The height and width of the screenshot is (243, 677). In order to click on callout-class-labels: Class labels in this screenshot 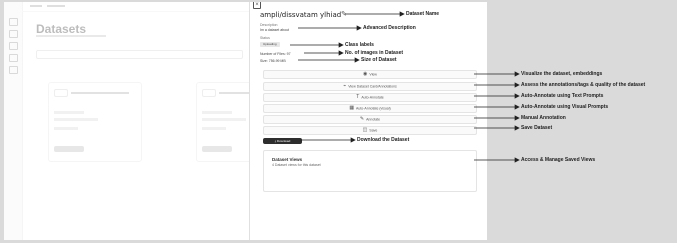, I will do `click(359, 45)`.